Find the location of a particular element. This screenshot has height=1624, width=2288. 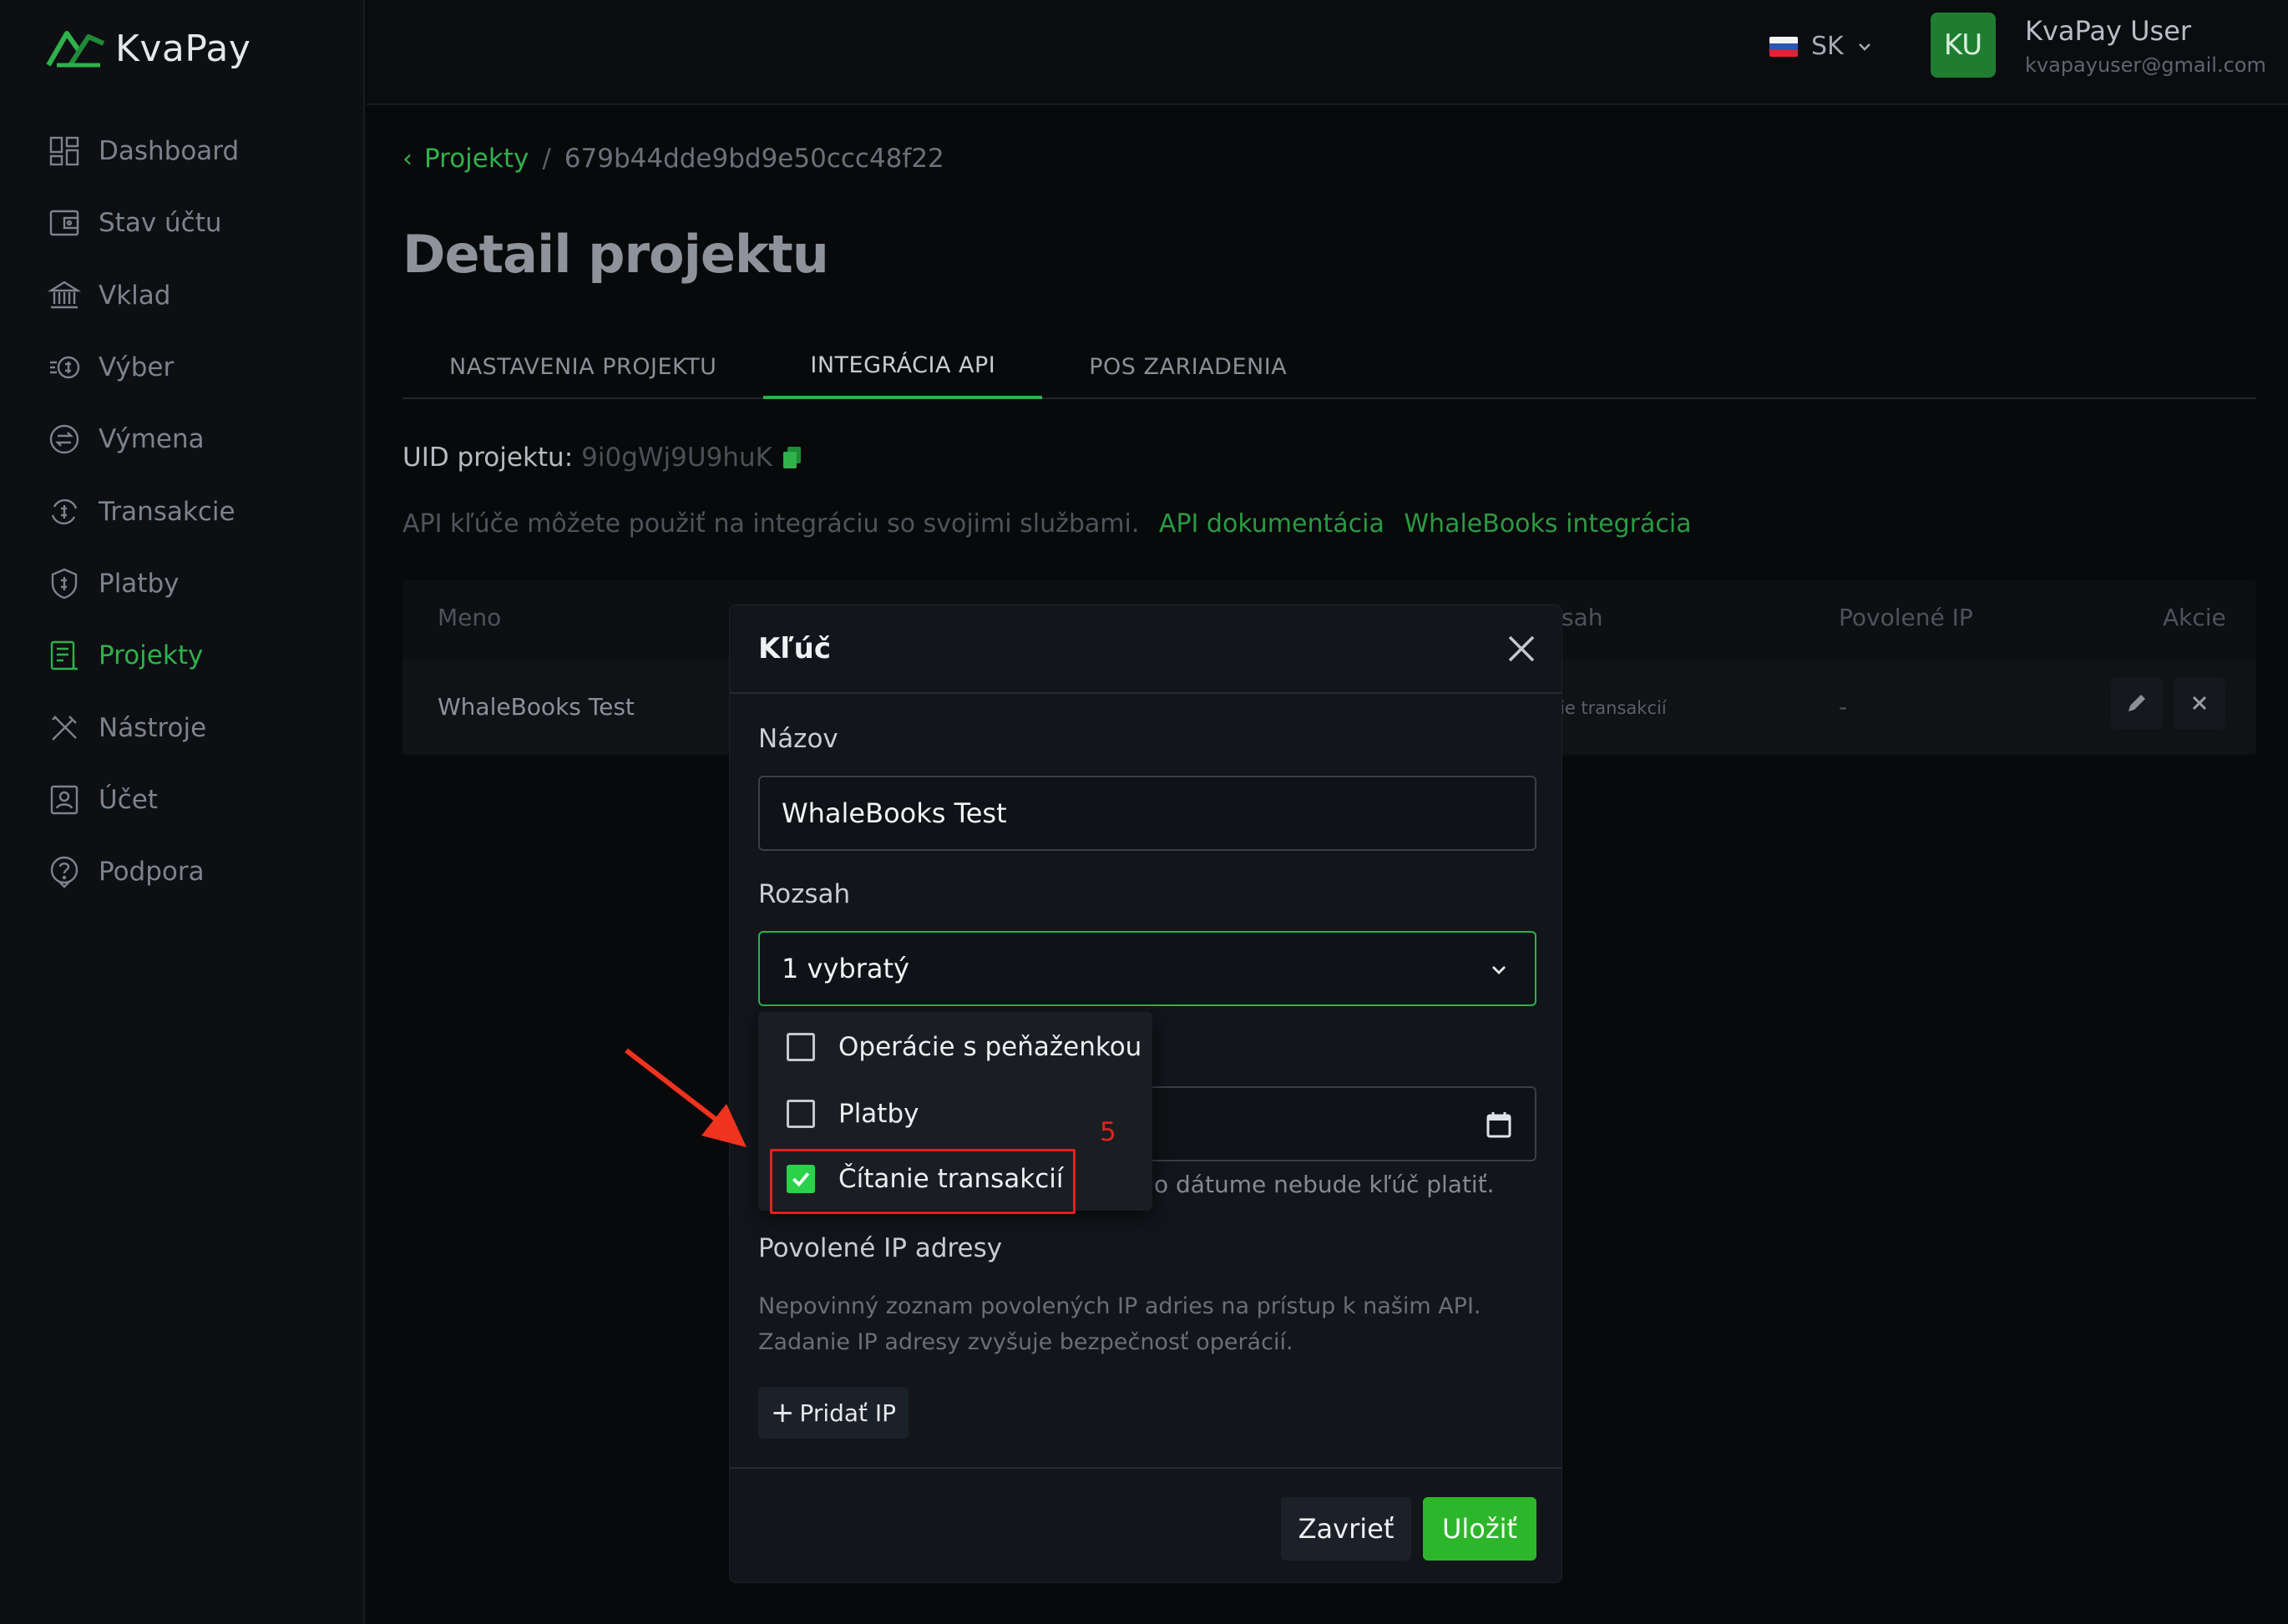

delete-button is located at coordinates (2199, 703).